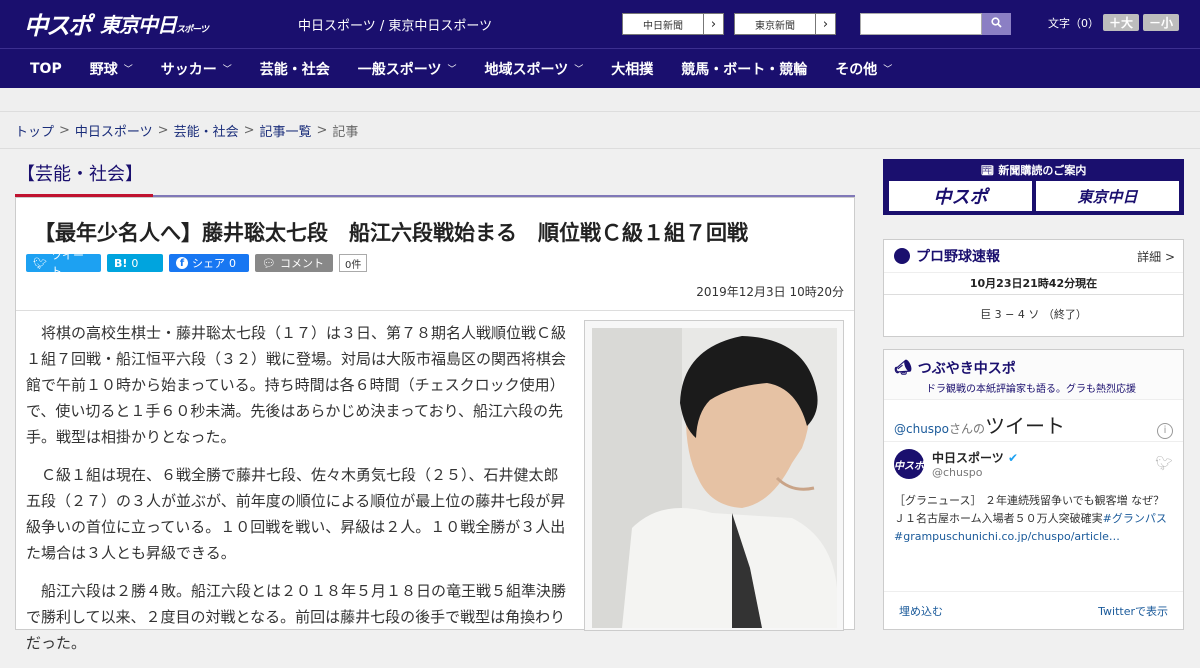 The height and width of the screenshot is (668, 1200). What do you see at coordinates (1164, 464) in the screenshot?
I see `twitter-bird-icon: 🐦︎` at bounding box center [1164, 464].